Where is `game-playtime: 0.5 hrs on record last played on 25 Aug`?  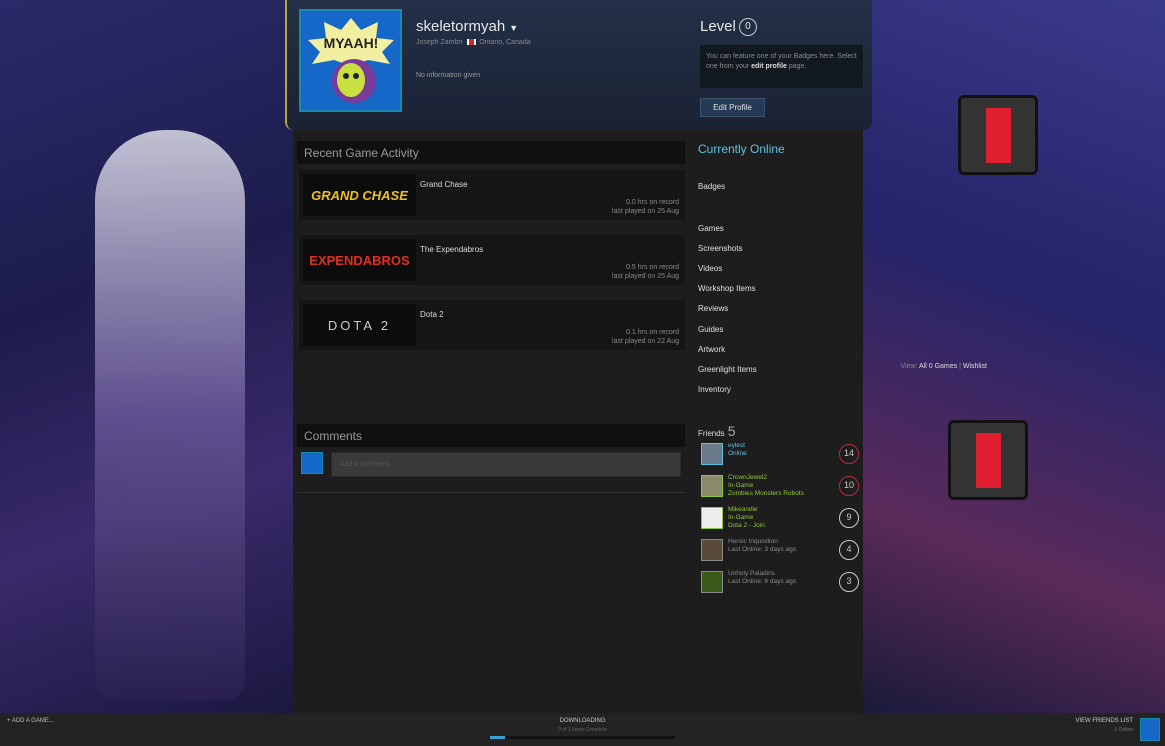
game-playtime: 0.5 hrs on record last played on 25 Aug is located at coordinates (645, 272).